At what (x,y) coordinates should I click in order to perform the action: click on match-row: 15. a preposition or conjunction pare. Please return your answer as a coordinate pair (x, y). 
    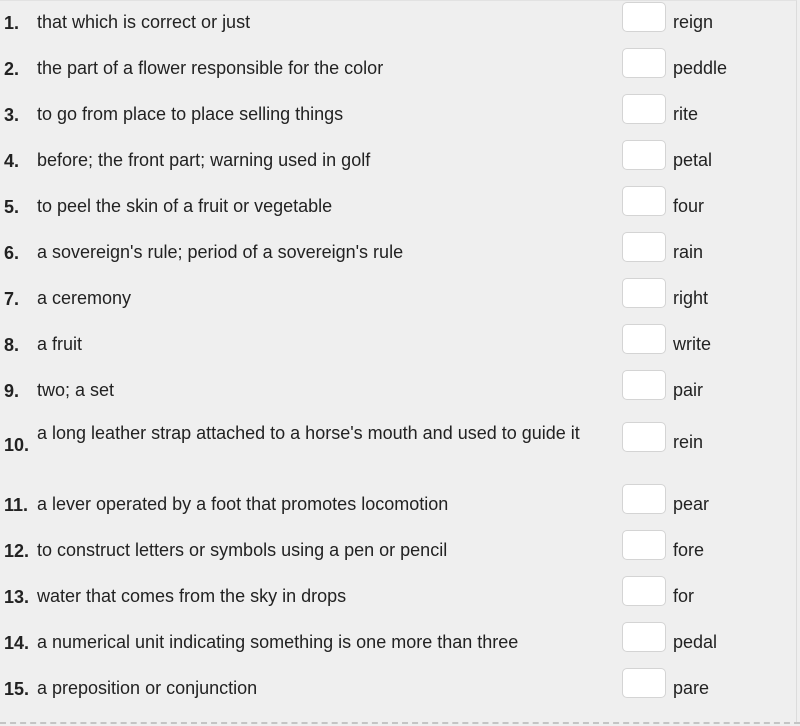
    Looking at the image, I should click on (400, 689).